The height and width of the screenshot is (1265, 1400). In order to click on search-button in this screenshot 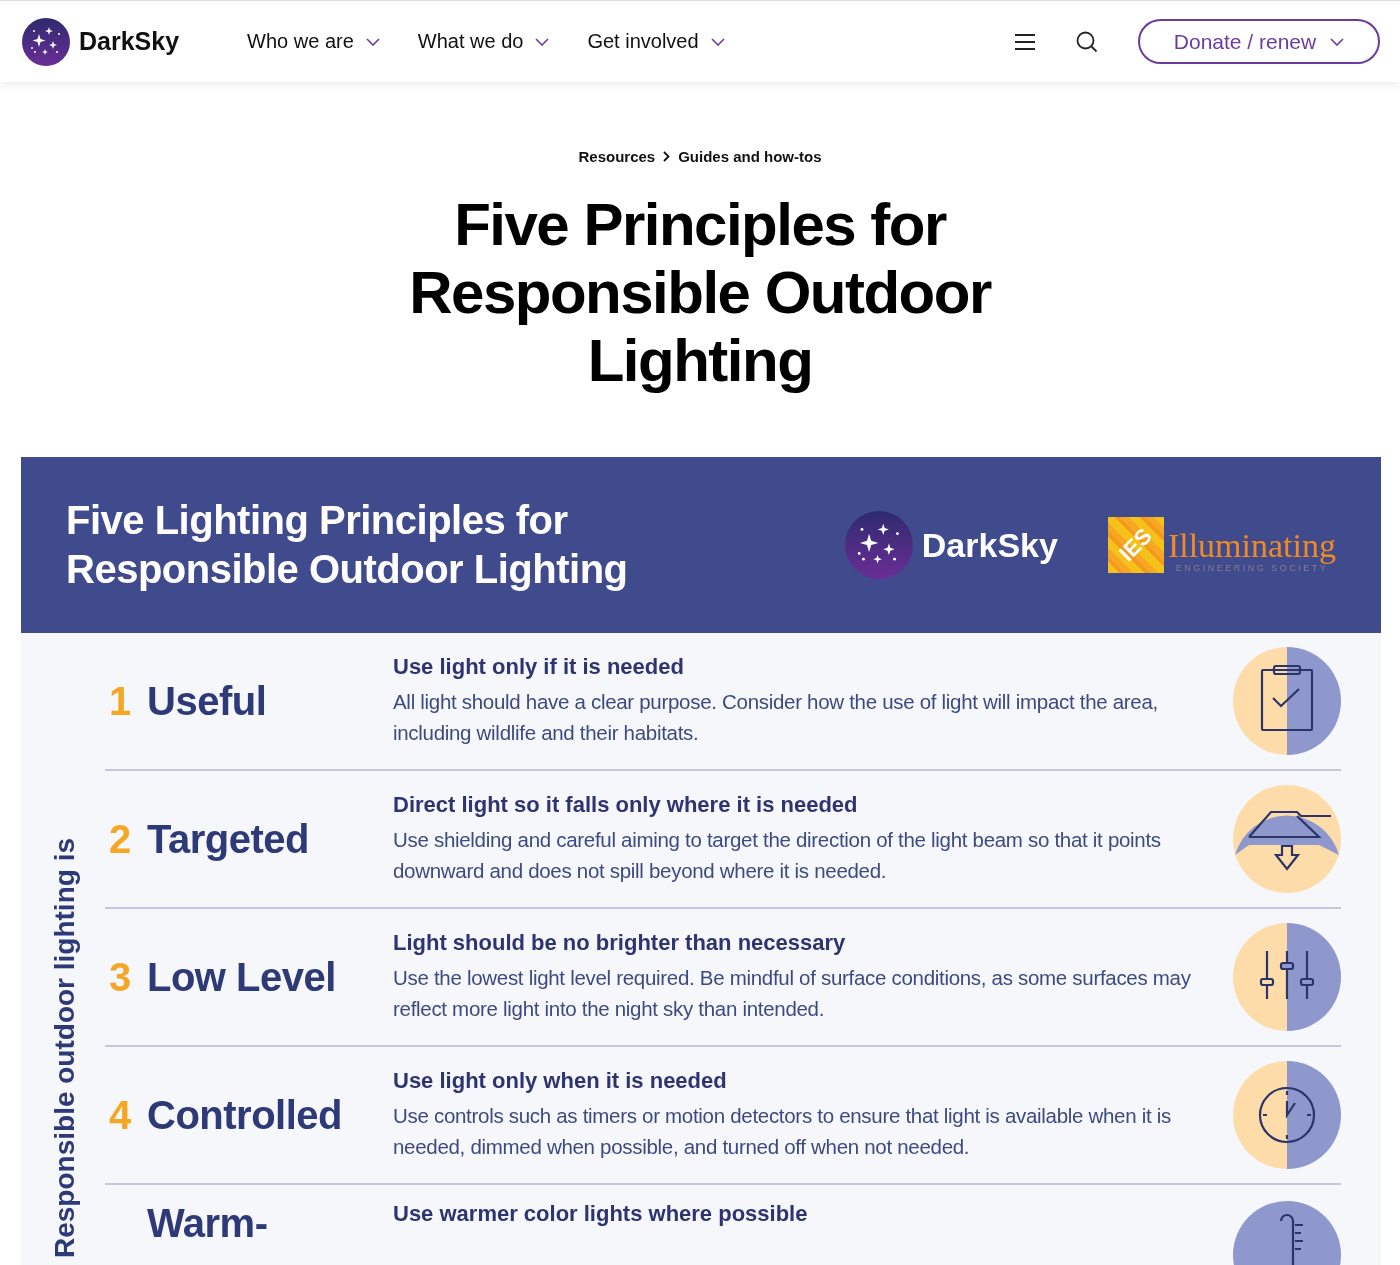, I will do `click(1087, 41)`.